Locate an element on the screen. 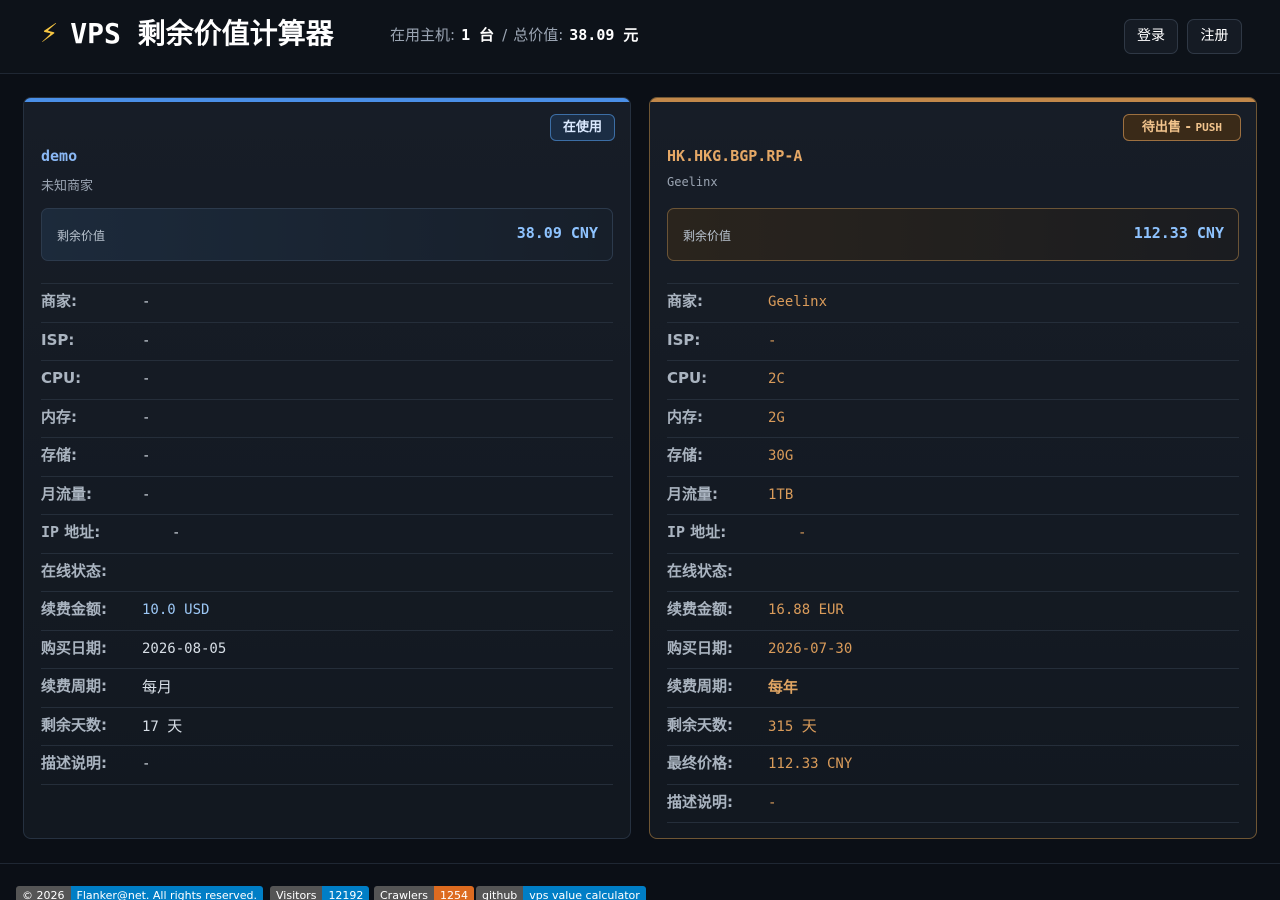 The image size is (1280, 900). total-label: 总价值: is located at coordinates (538, 35).